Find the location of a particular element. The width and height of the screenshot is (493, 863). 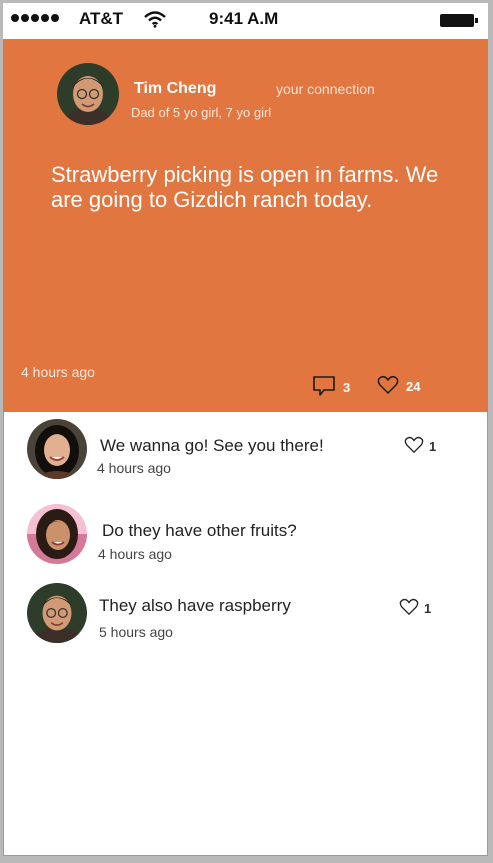

post-timestamp: 4 hours ago is located at coordinates (58, 372).